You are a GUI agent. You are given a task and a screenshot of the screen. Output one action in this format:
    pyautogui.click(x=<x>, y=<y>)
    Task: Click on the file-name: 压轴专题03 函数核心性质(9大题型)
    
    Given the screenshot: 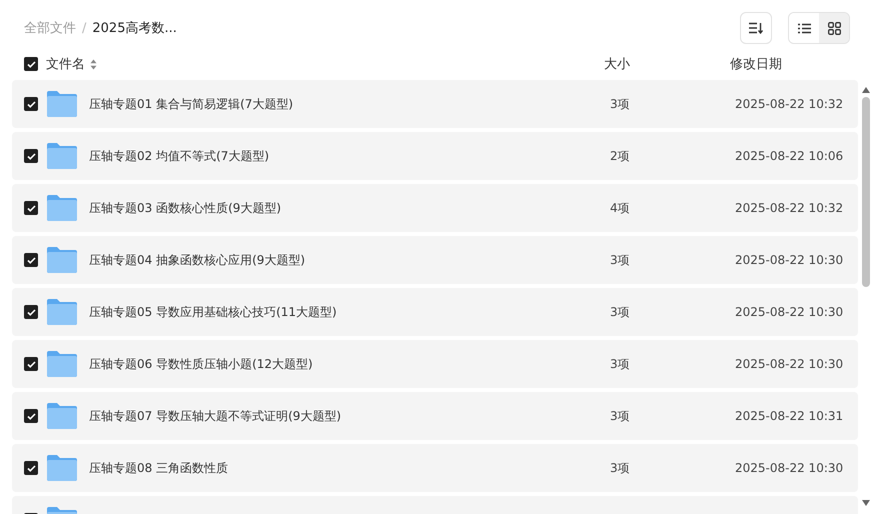 What is the action you would take?
    pyautogui.click(x=185, y=208)
    